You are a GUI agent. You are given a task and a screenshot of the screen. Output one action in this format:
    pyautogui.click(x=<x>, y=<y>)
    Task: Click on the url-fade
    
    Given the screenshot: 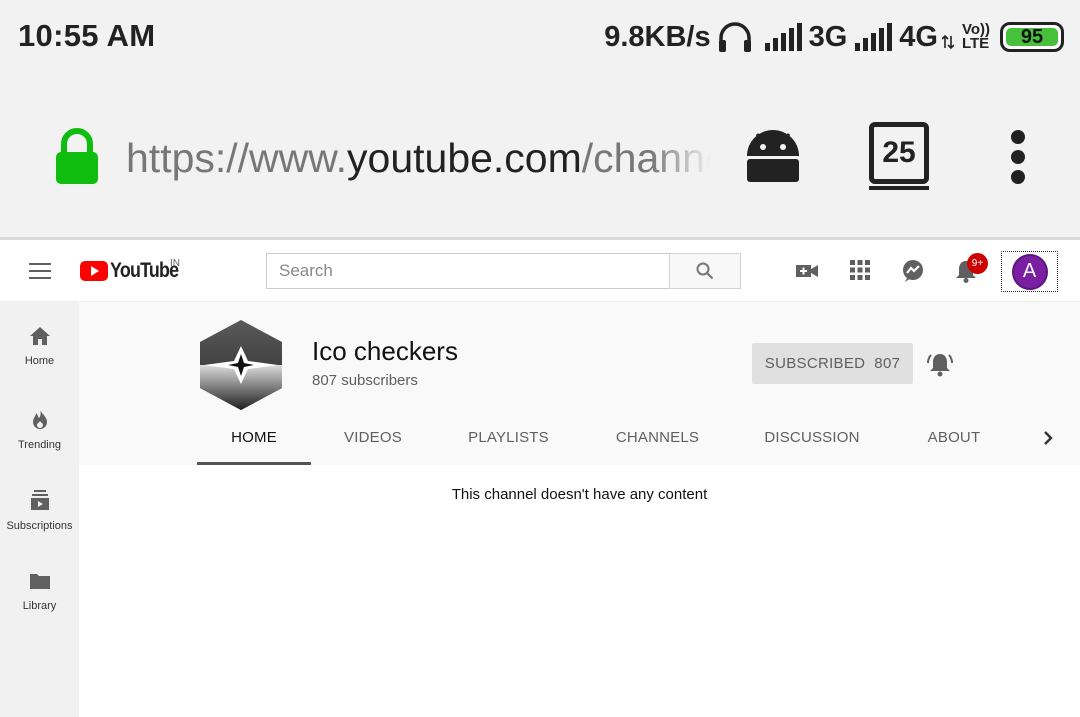 What is the action you would take?
    pyautogui.click(x=681, y=160)
    